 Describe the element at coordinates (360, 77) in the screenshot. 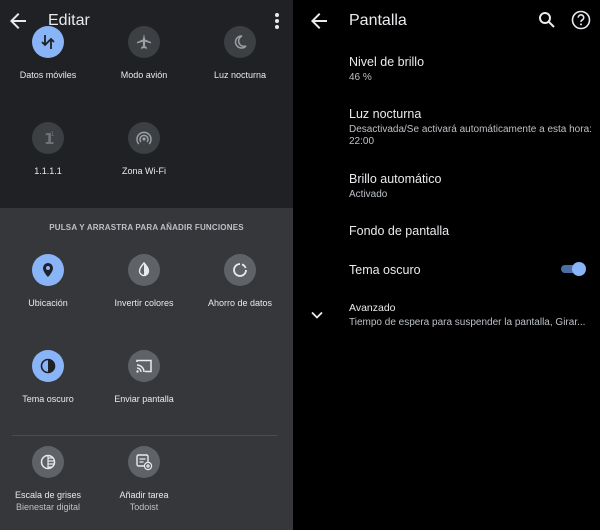

I see `setting-summary: 46 %` at that location.